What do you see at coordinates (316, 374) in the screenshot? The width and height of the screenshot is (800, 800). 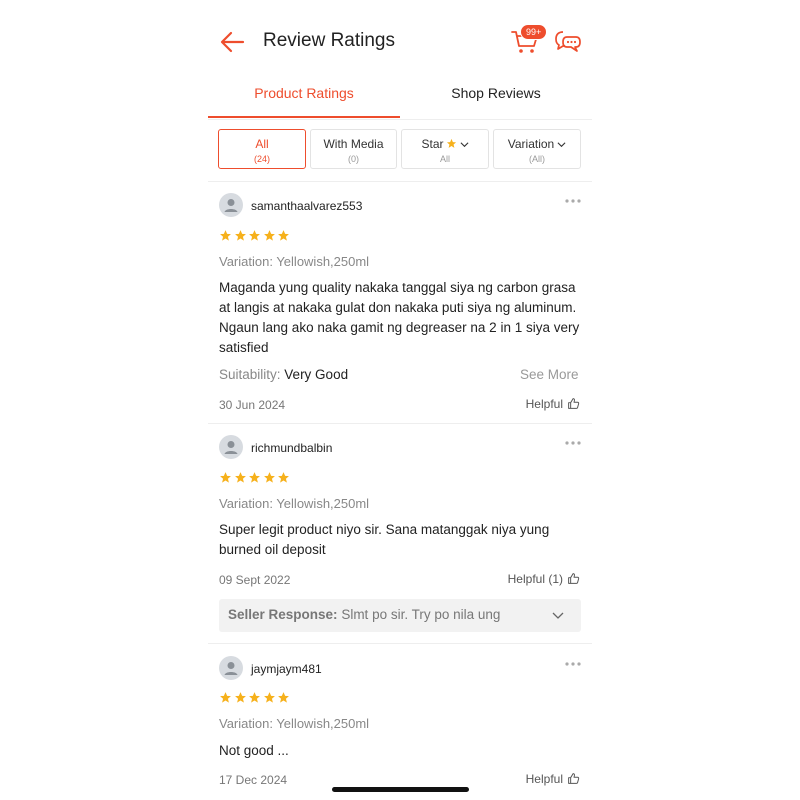 I see `suitability-value: Very Good` at bounding box center [316, 374].